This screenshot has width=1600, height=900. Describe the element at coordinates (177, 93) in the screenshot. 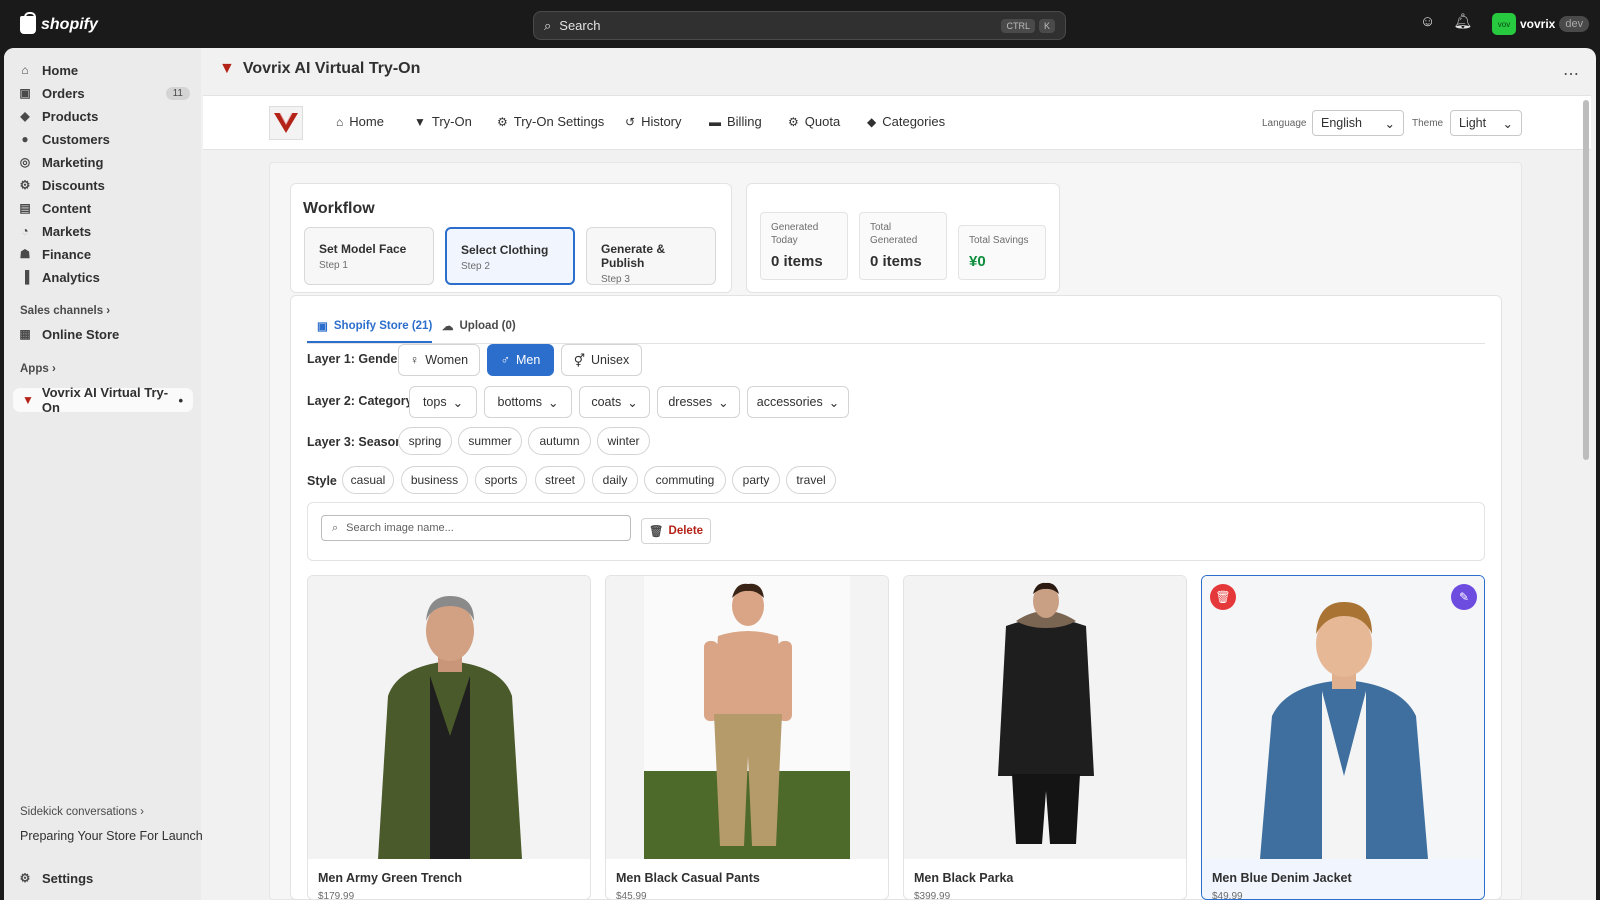

I see `orders-count-badge: 11` at that location.